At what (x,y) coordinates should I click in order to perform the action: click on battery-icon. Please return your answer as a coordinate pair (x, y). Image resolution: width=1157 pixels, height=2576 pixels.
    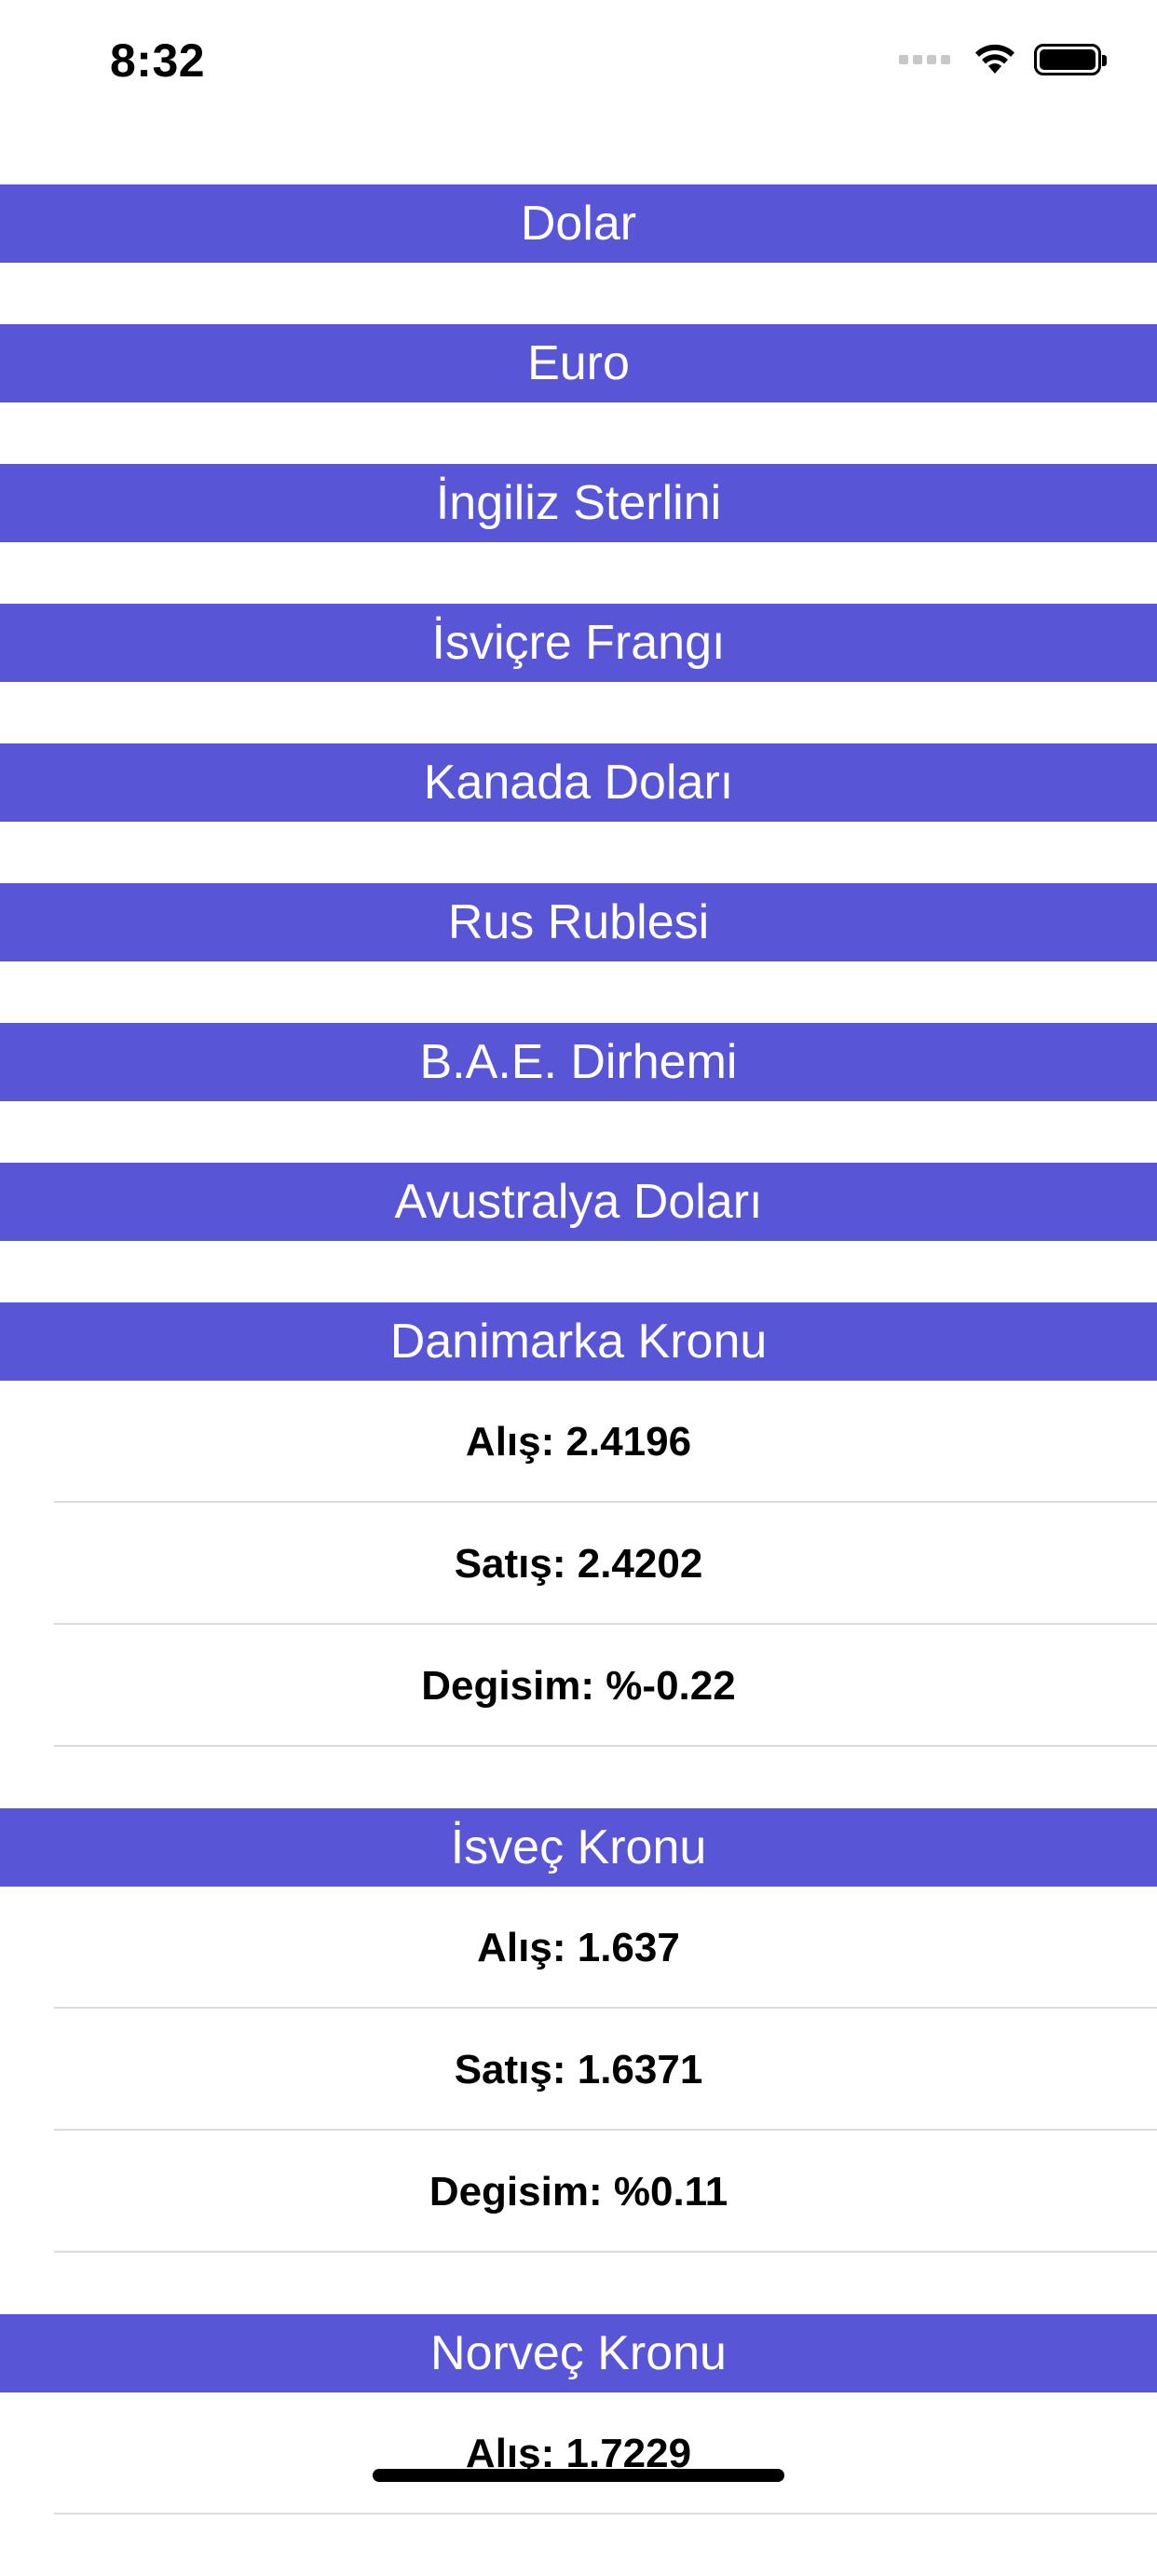
    Looking at the image, I should click on (1070, 59).